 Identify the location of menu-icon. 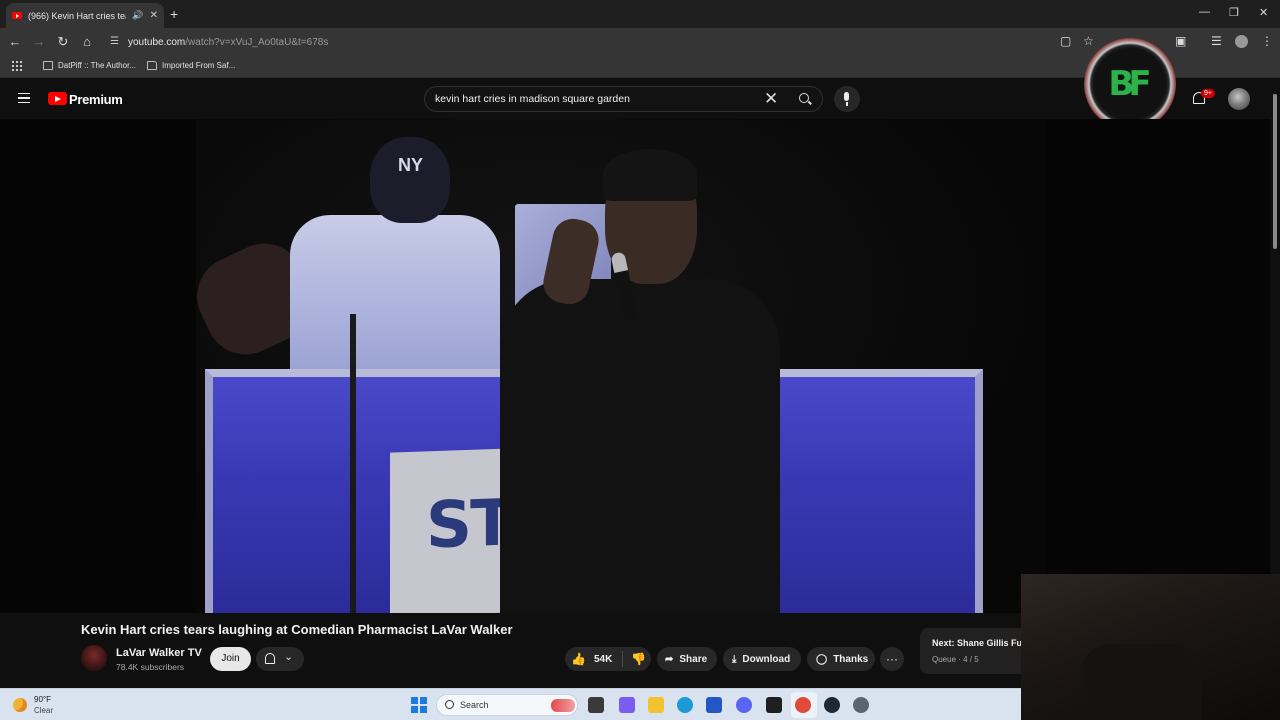
(24, 98).